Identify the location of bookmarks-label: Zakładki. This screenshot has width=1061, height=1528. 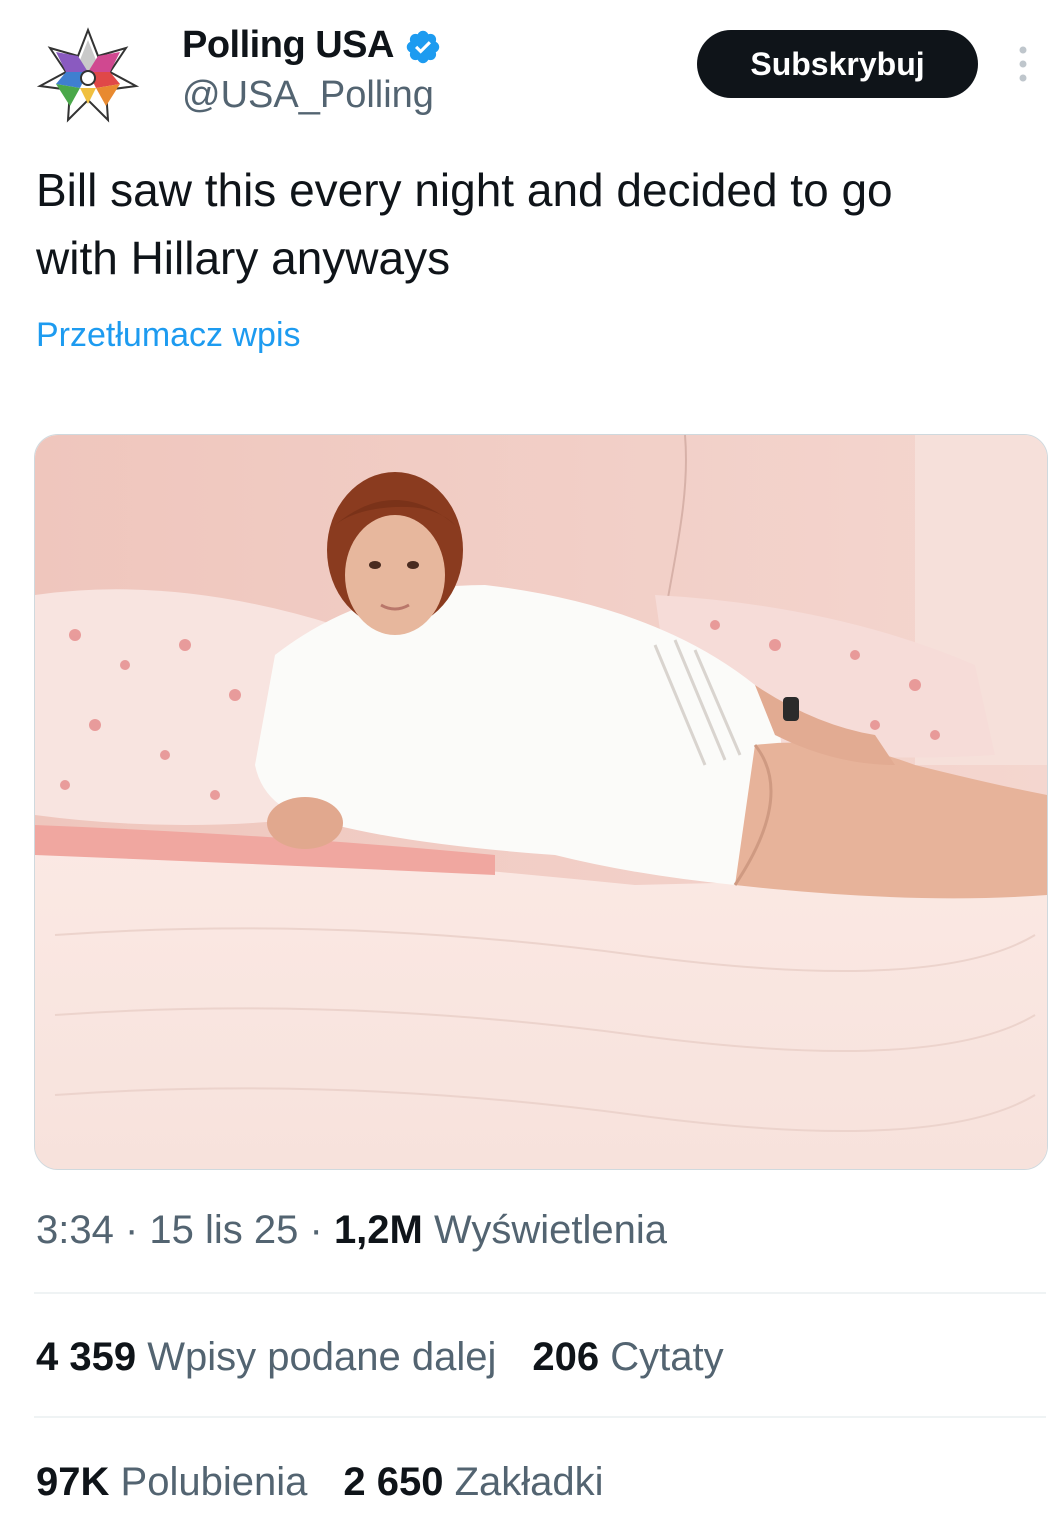
(529, 1482).